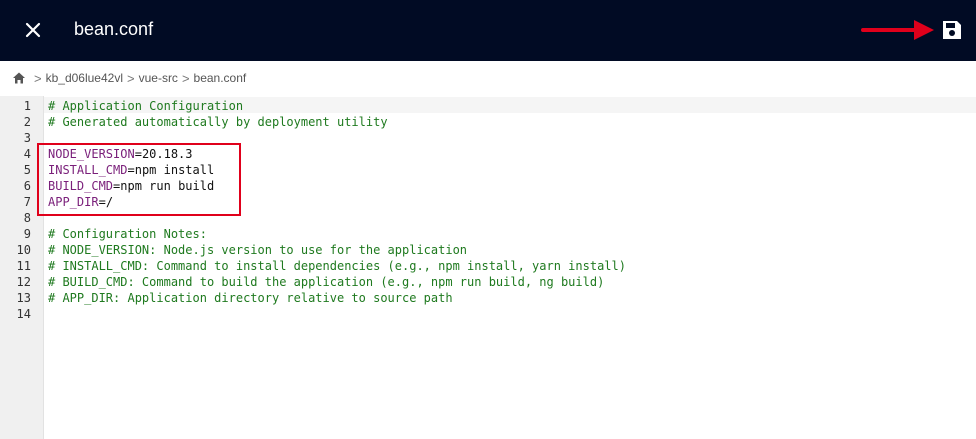 The height and width of the screenshot is (439, 976). Describe the element at coordinates (23, 266) in the screenshot. I see `line-number: 11` at that location.